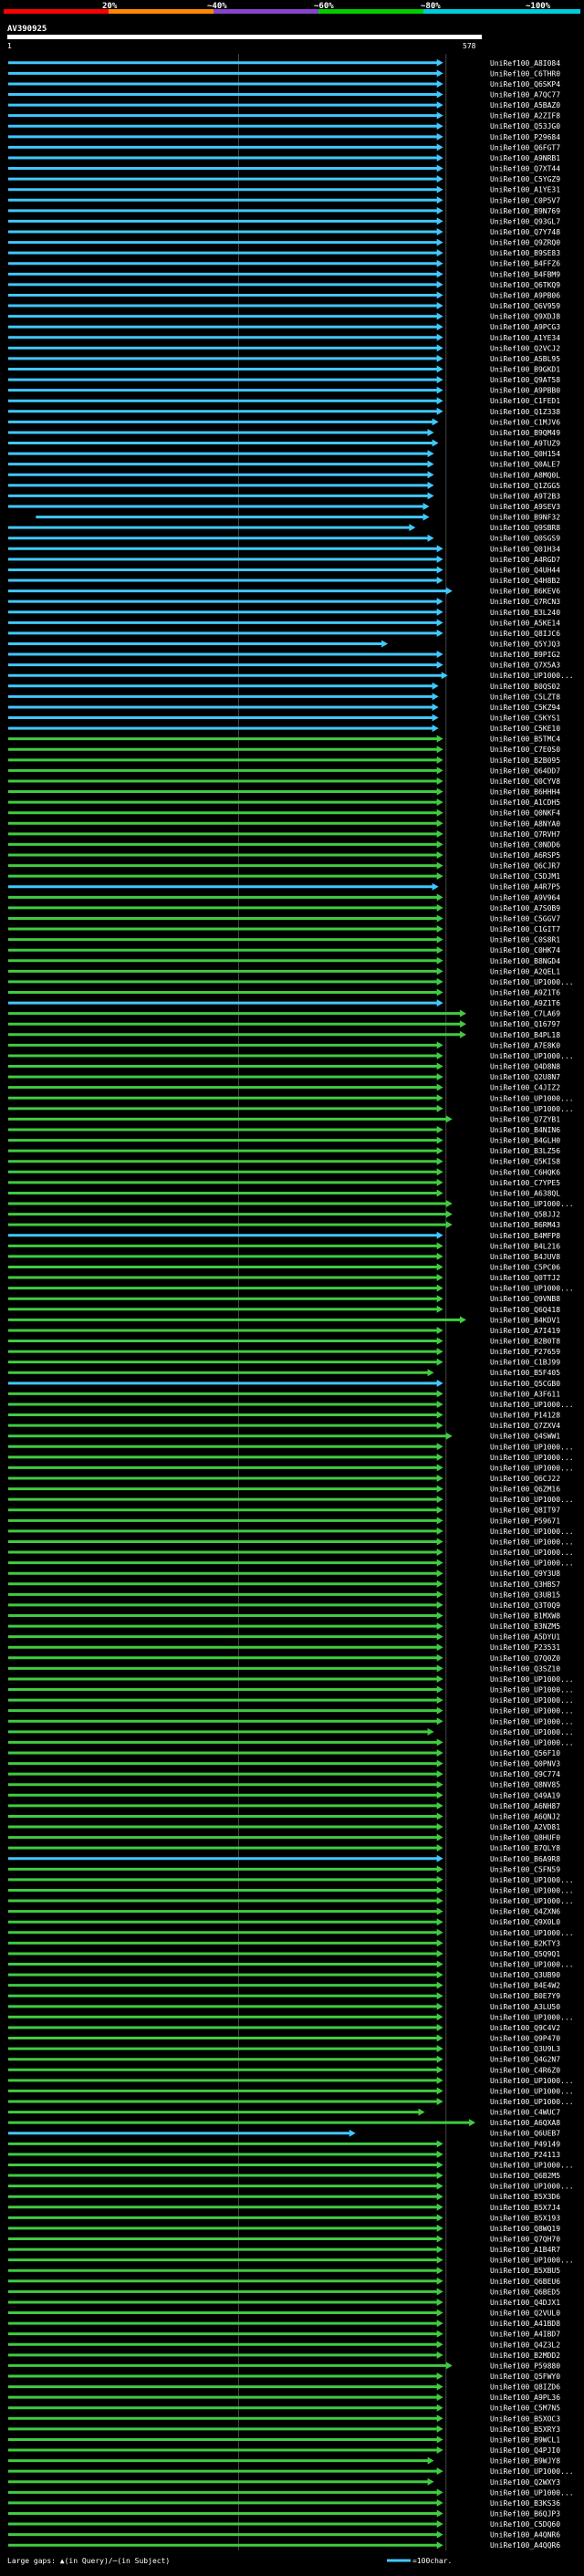 This screenshot has height=2576, width=584. Describe the element at coordinates (284, 602) in the screenshot. I see `hit-row: UniRef100_Q7RCN3` at that location.